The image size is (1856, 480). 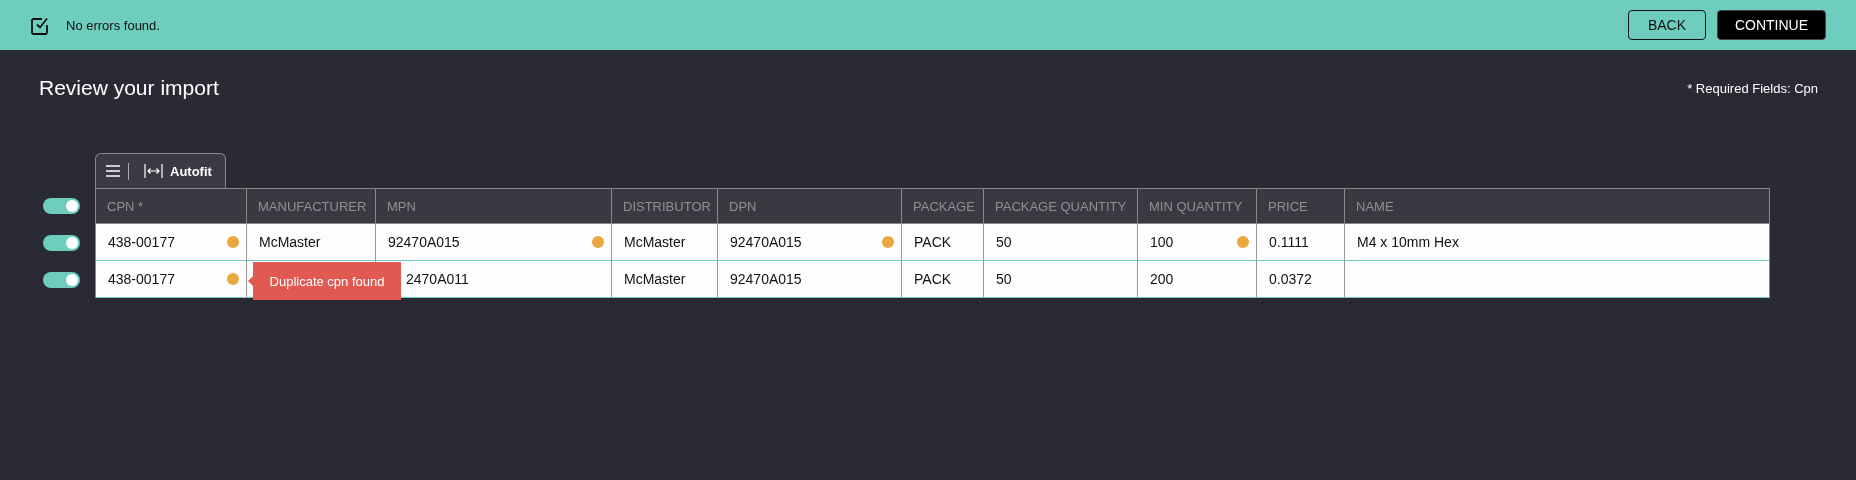 I want to click on table-cell: 200, so click(x=1196, y=279).